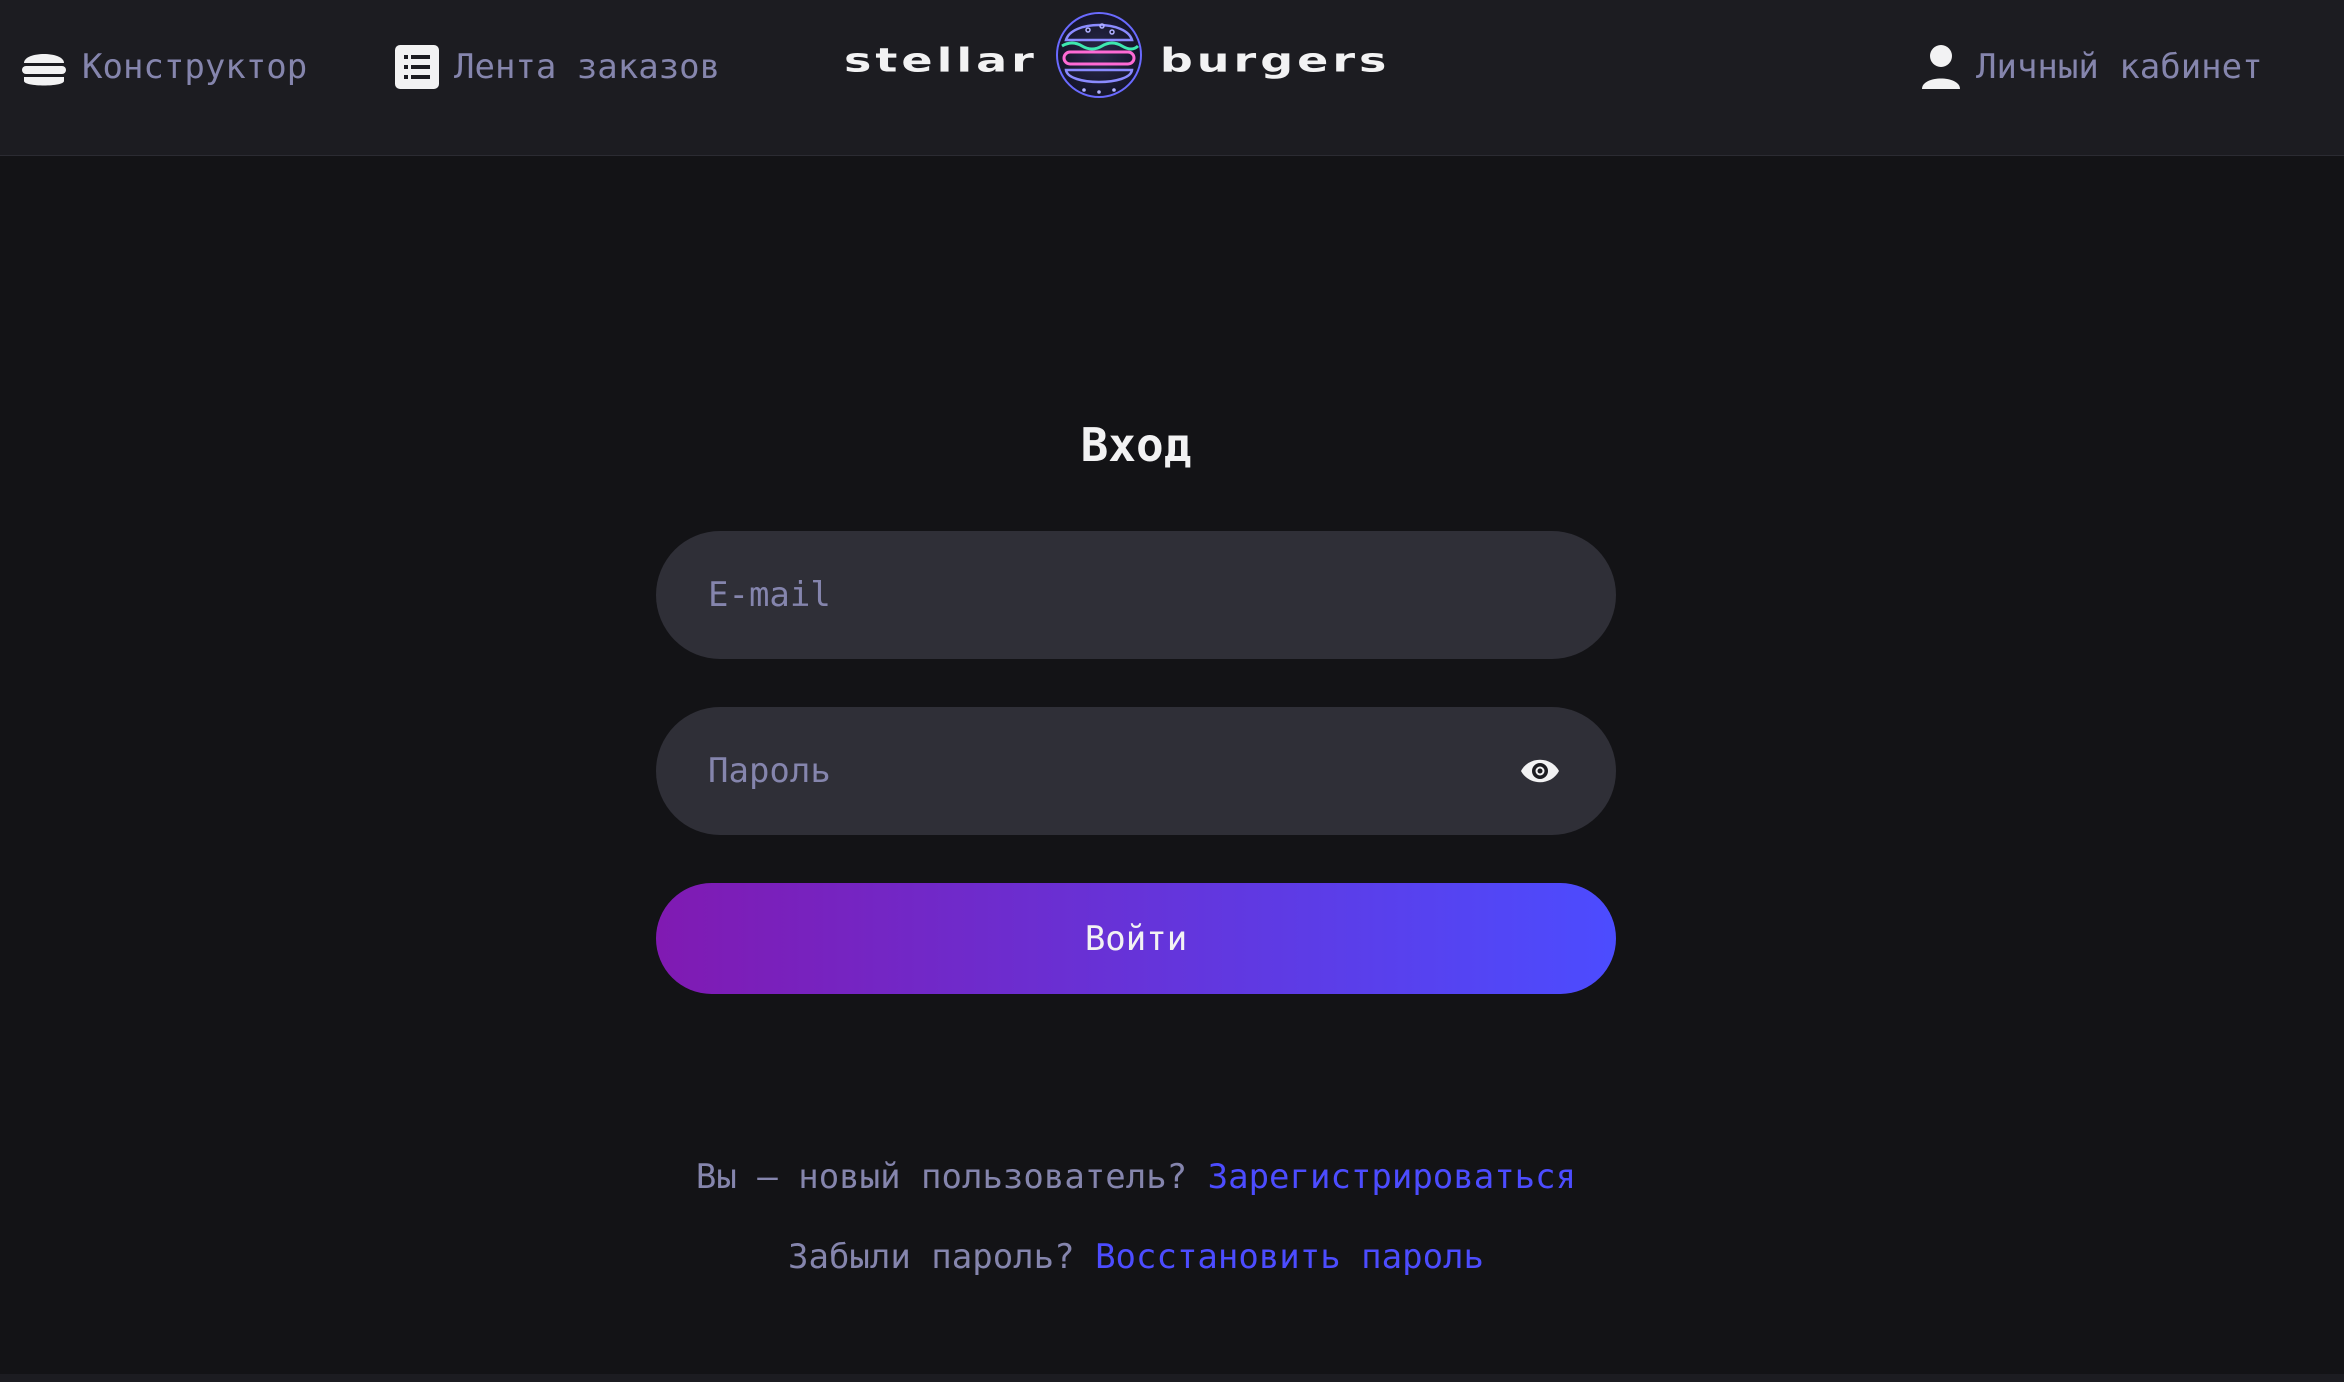  What do you see at coordinates (1275, 60) in the screenshot?
I see `logo-word-burgers: burgers` at bounding box center [1275, 60].